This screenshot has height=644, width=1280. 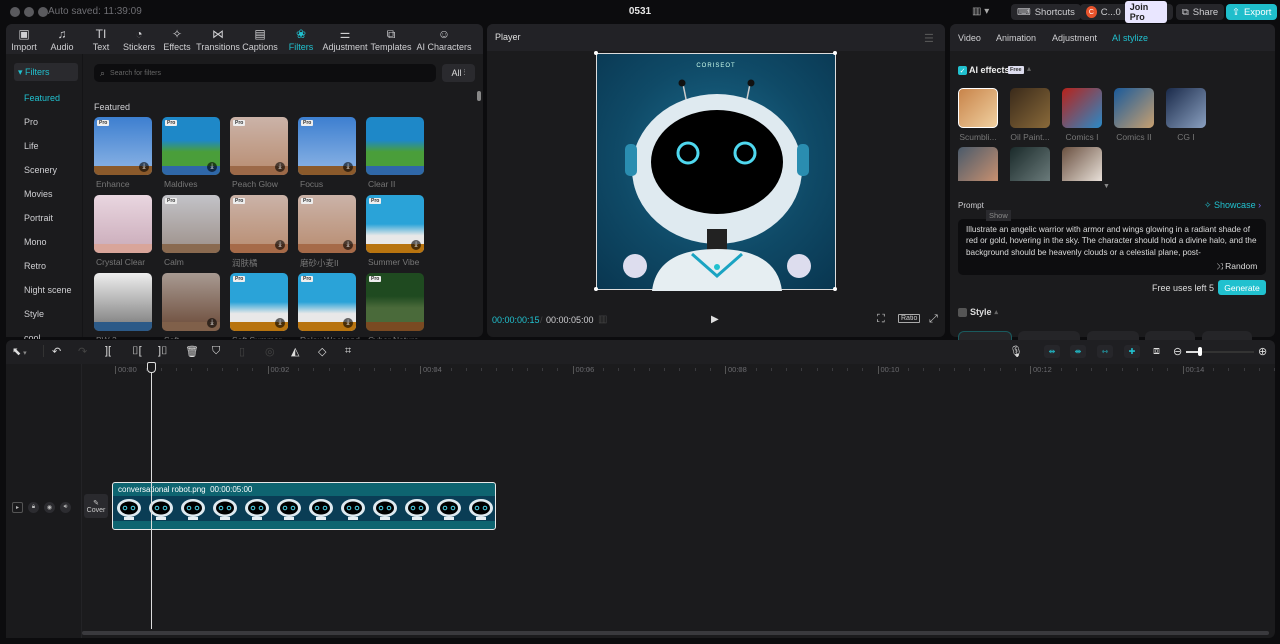 What do you see at coordinates (49, 507) in the screenshot?
I see `hide-track-icon: ◉` at bounding box center [49, 507].